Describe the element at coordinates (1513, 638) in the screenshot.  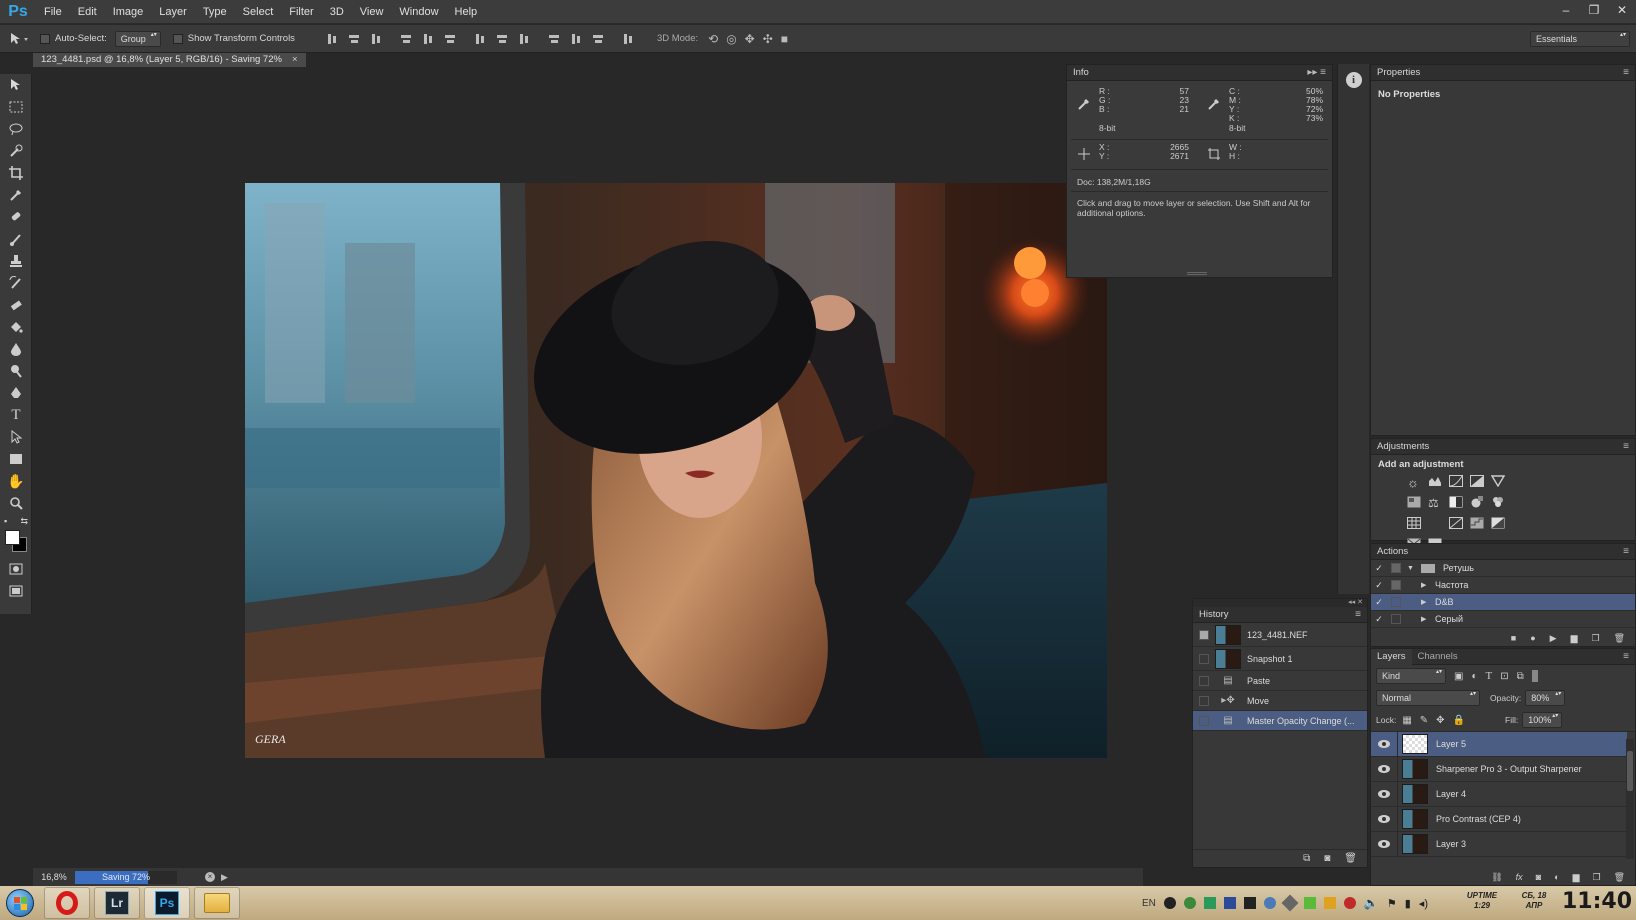
I see `stop-action-icon: ■` at that location.